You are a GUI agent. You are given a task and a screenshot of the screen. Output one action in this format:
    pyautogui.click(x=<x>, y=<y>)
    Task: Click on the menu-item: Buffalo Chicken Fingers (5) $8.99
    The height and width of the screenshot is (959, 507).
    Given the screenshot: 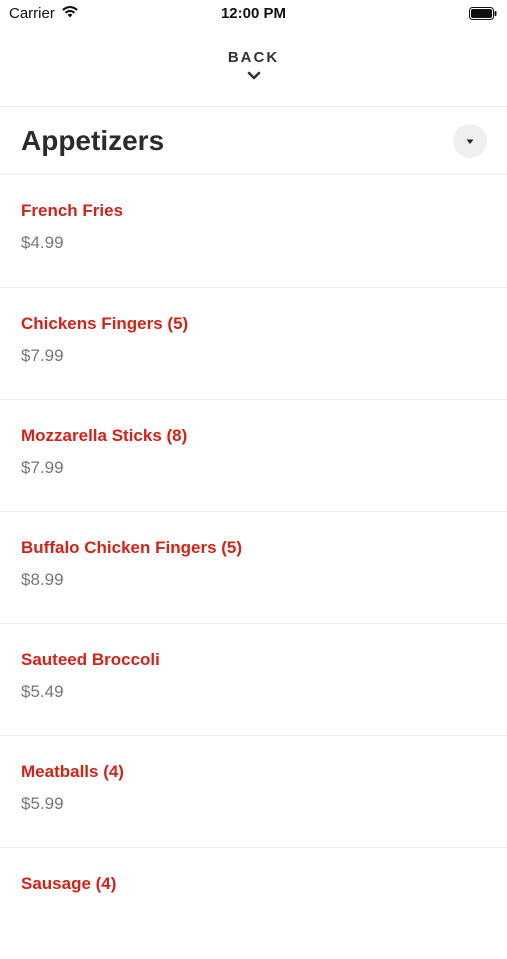 What is the action you would take?
    pyautogui.click(x=253, y=567)
    